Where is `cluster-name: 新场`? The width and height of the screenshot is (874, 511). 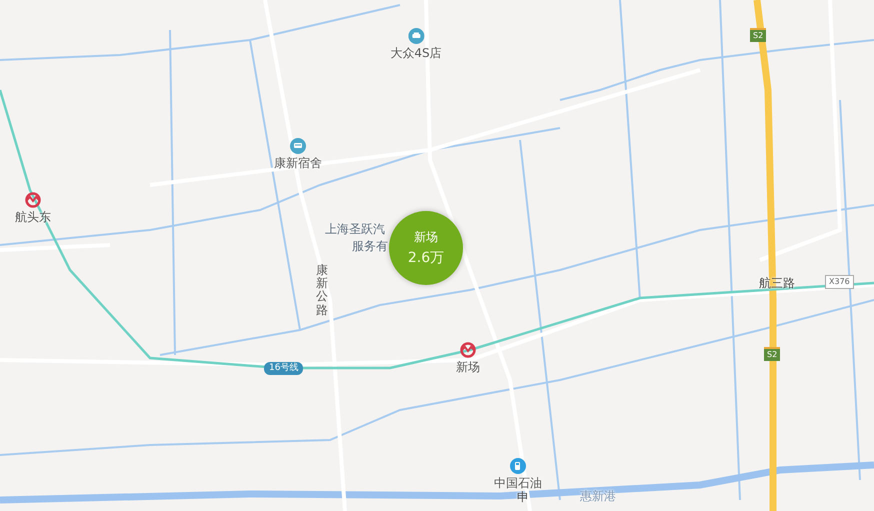 cluster-name: 新场 is located at coordinates (426, 237).